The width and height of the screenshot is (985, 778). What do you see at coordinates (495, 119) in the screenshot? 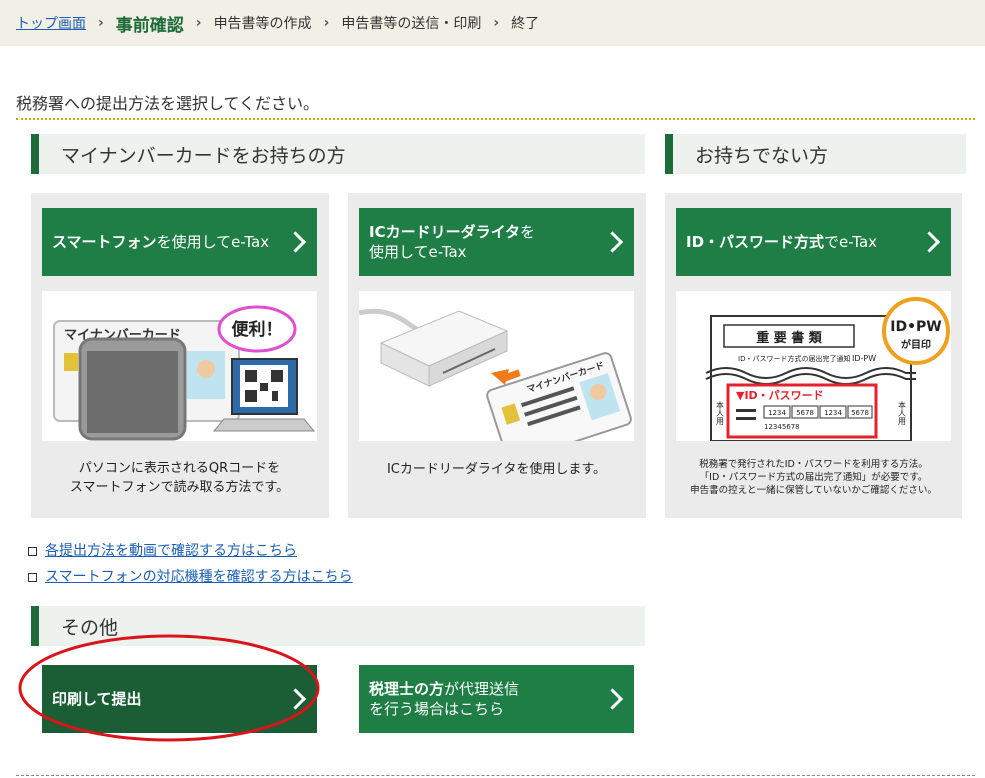
I see `divider` at bounding box center [495, 119].